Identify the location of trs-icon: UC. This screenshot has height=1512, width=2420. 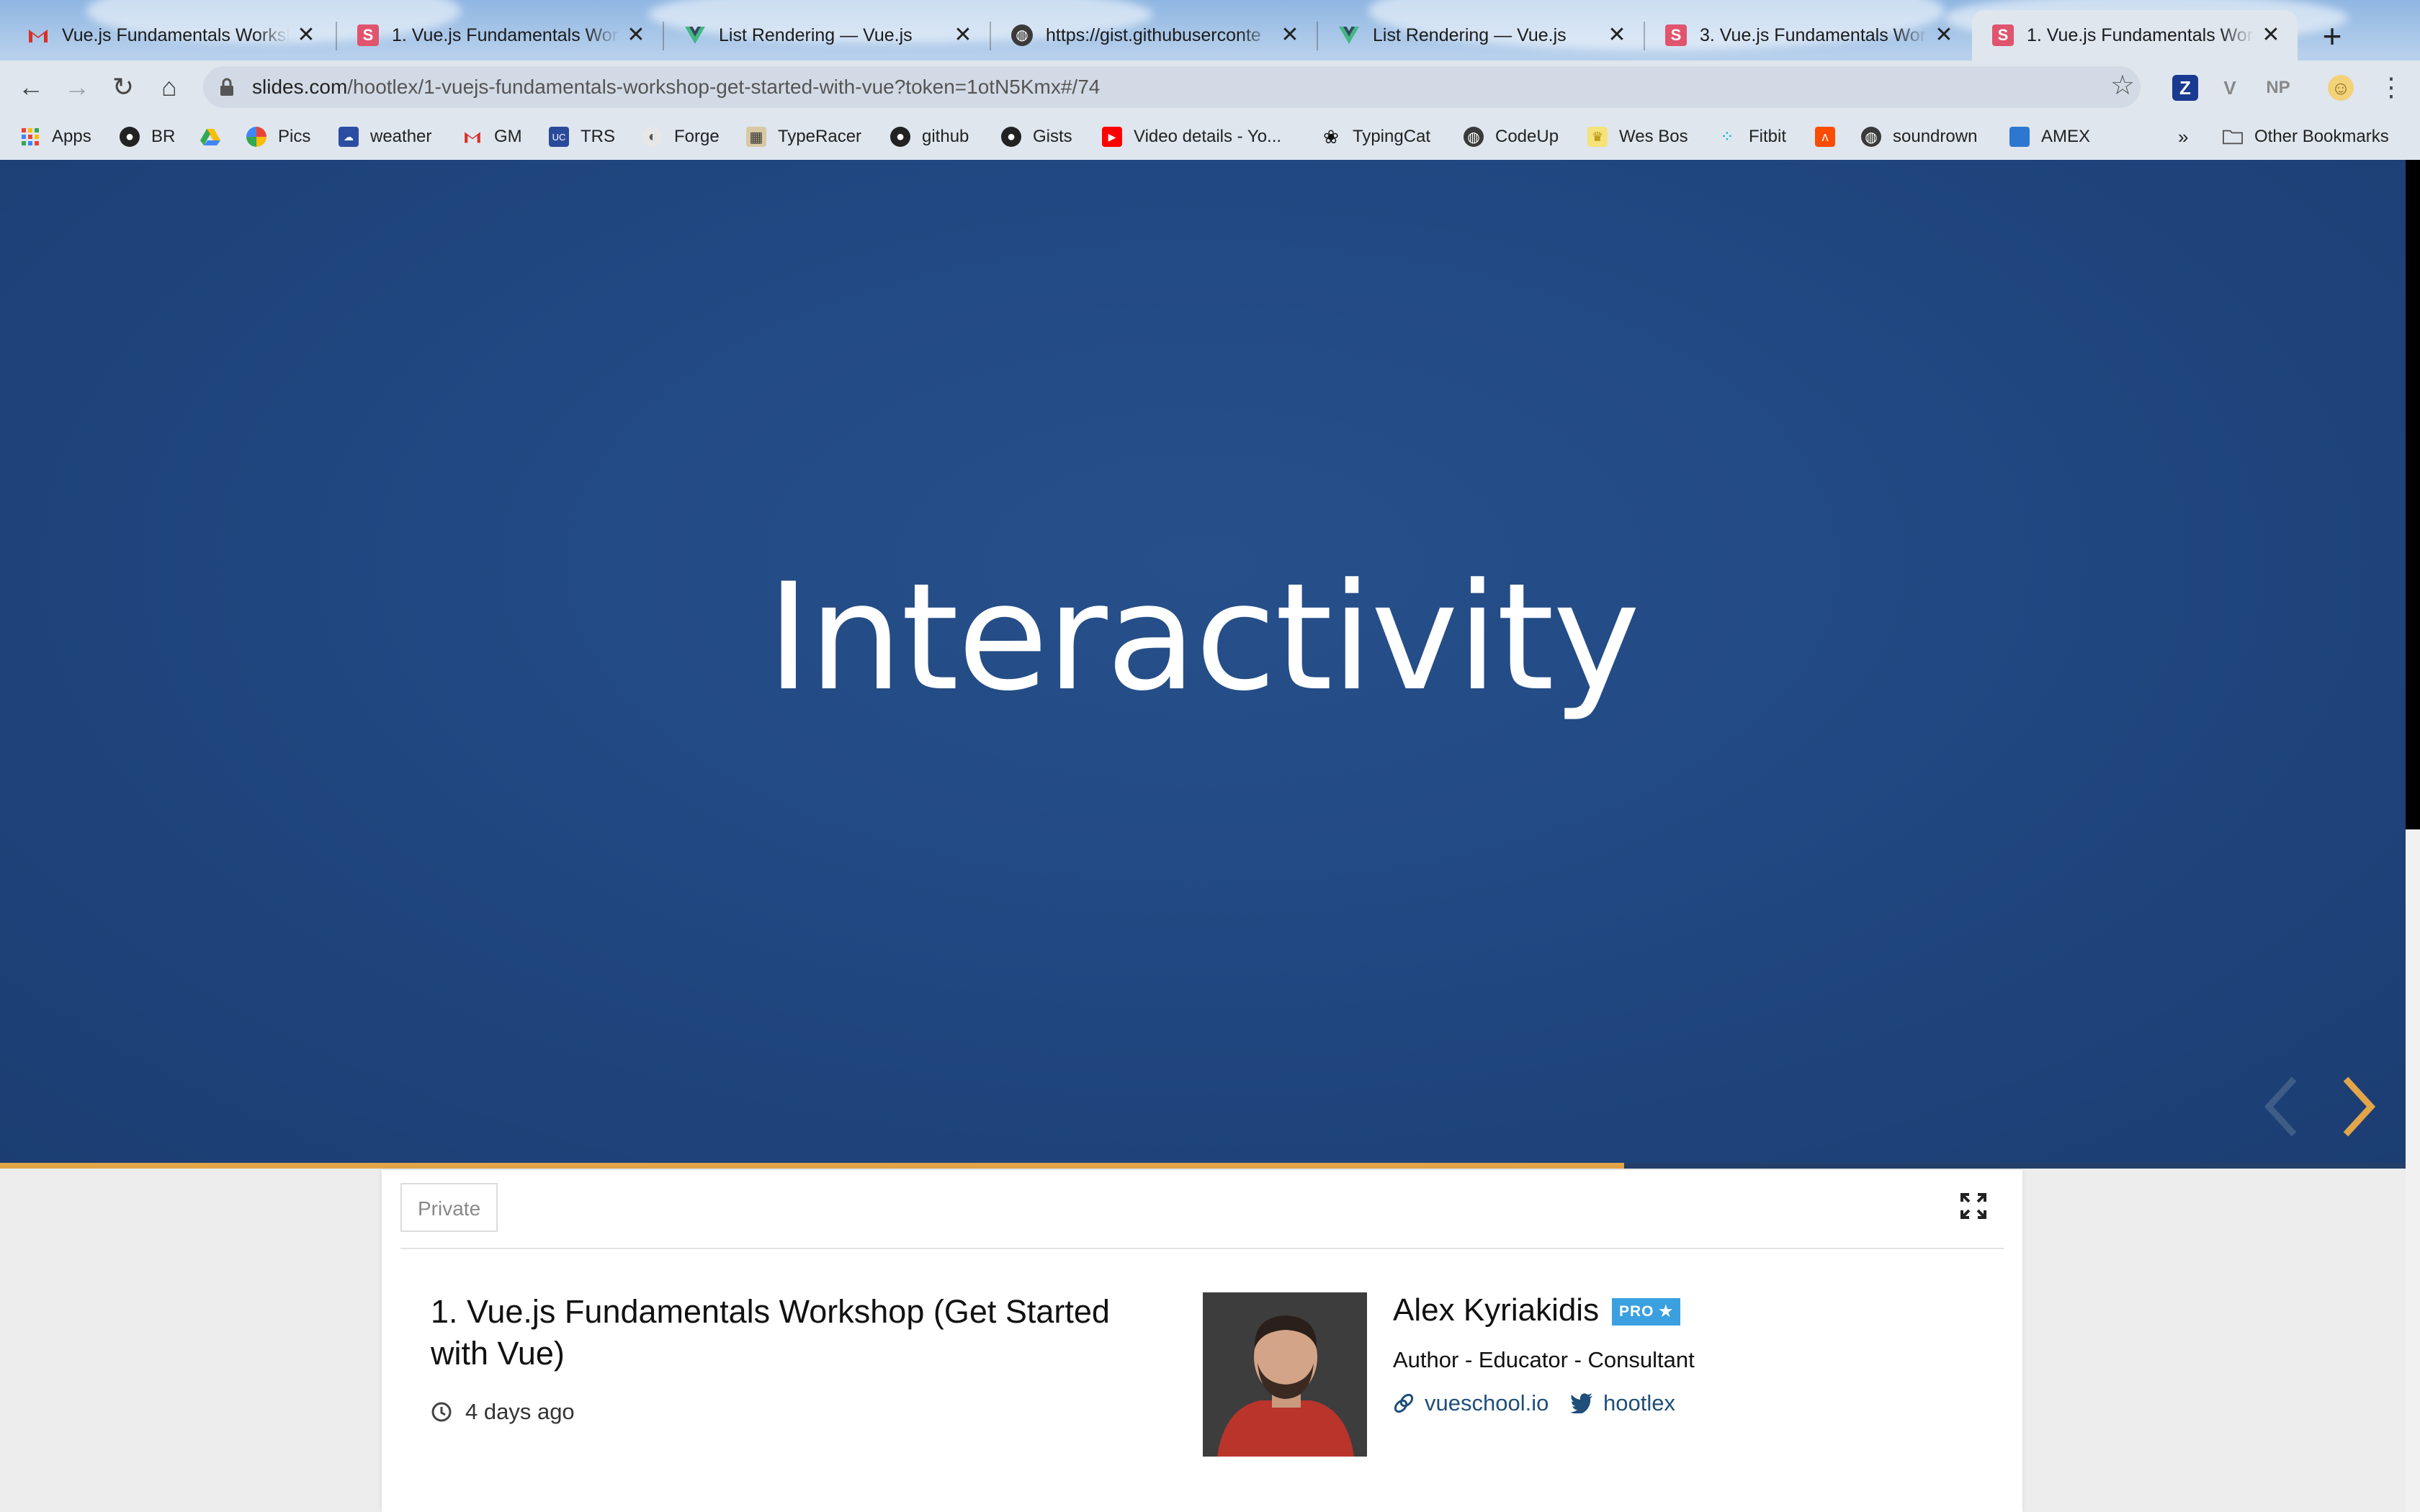
(559, 137).